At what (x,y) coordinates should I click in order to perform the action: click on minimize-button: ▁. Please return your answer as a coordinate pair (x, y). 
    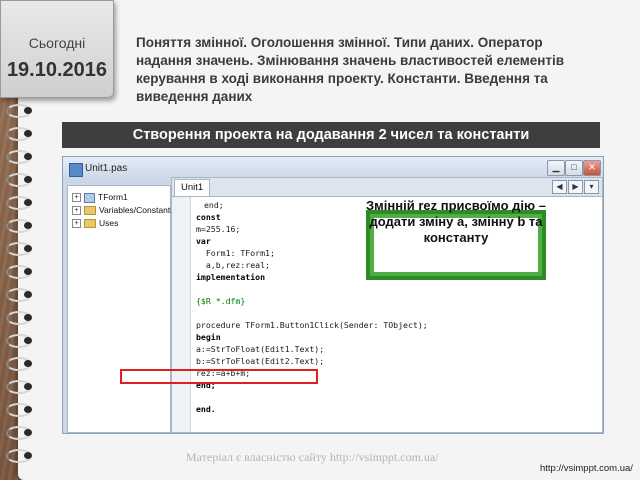
    Looking at the image, I should click on (556, 168).